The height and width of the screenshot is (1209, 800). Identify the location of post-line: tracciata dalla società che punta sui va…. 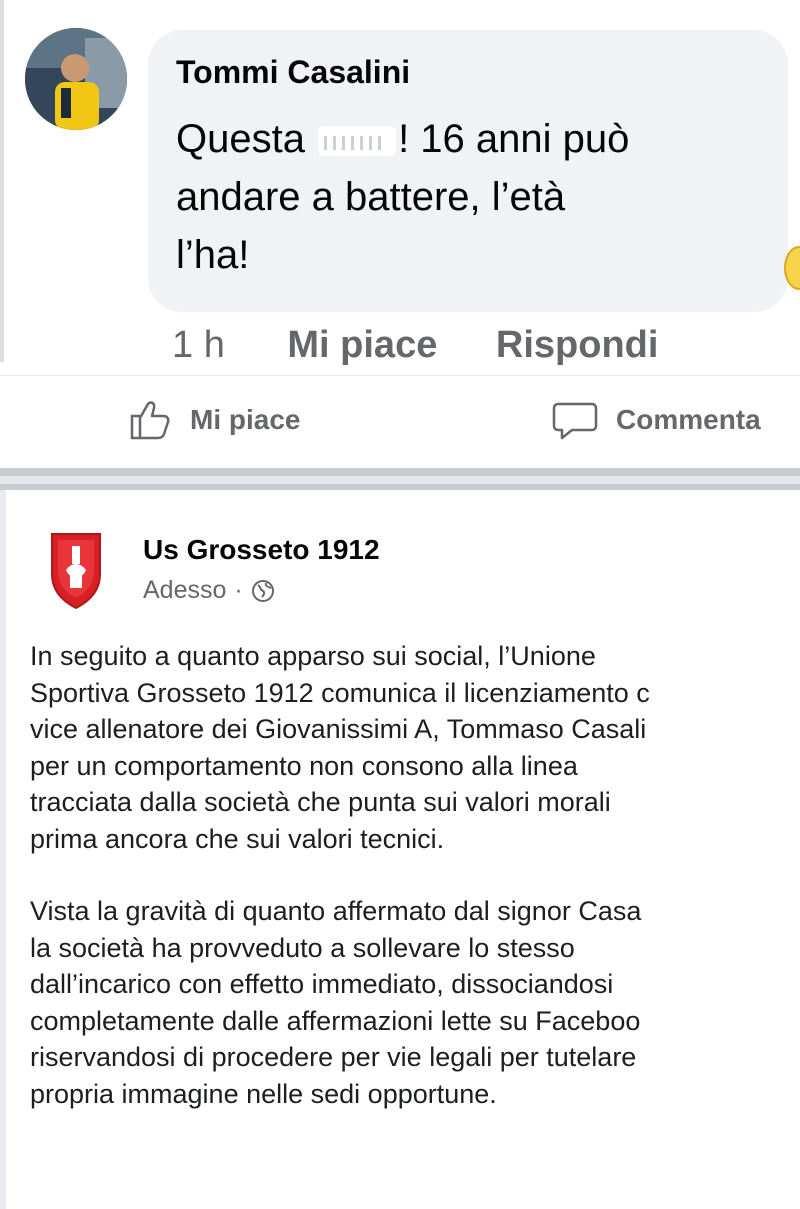
(320, 802).